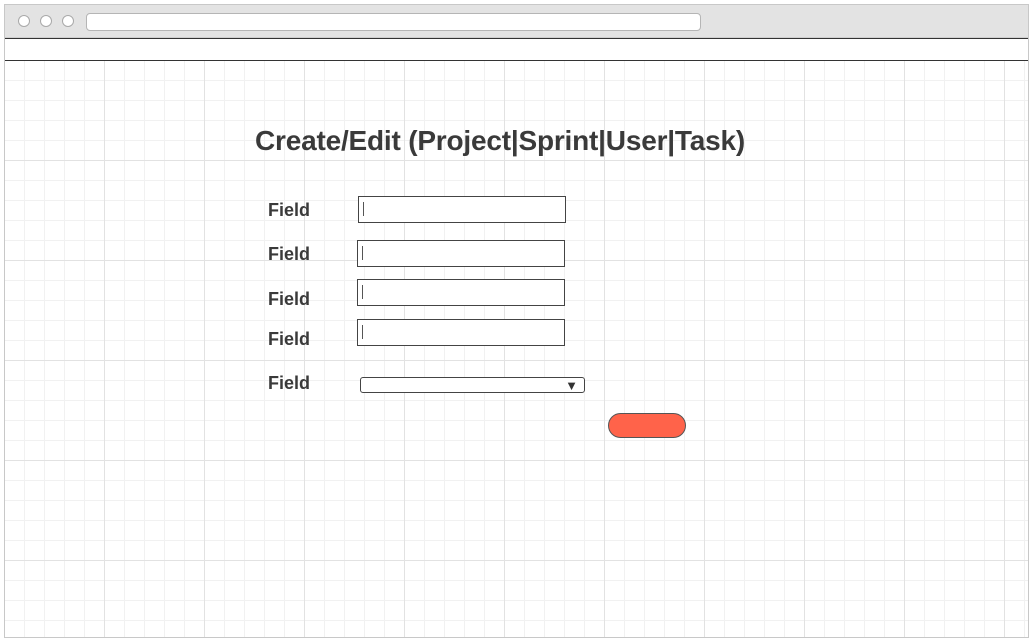  Describe the element at coordinates (516, 49) in the screenshot. I see `toolbar` at that location.